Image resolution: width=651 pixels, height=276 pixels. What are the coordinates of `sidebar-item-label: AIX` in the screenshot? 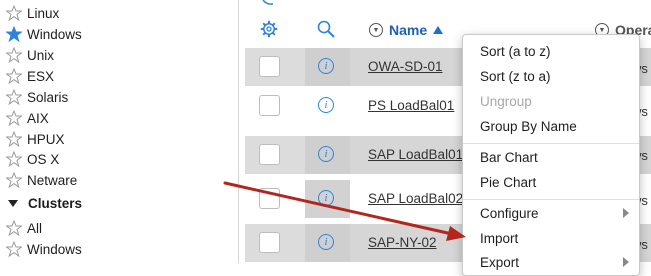 It's located at (38, 118).